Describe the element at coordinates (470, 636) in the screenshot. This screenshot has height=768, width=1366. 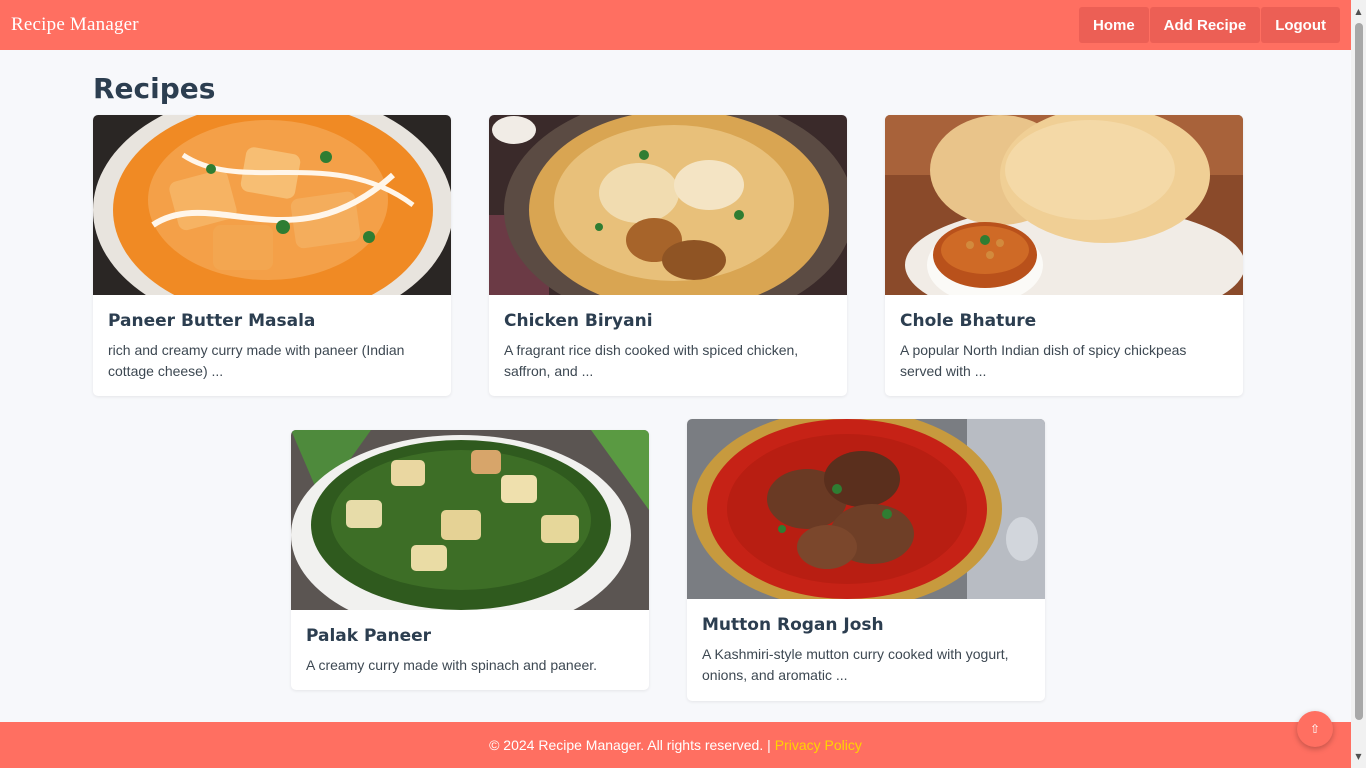
I see `recipe-title: Palak Paneer` at that location.